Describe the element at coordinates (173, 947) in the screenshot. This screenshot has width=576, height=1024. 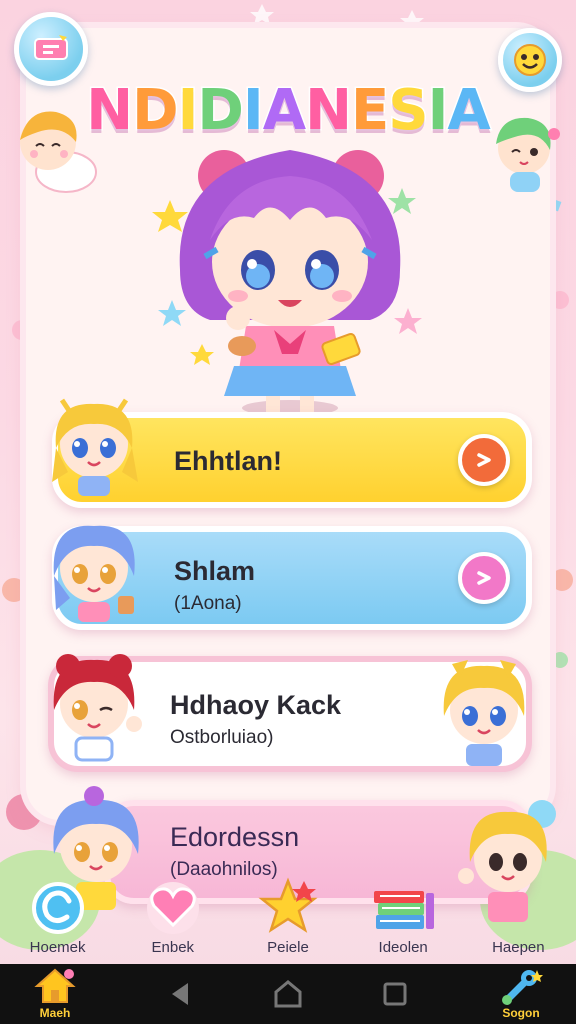
I see `nav-label: Enbek` at that location.